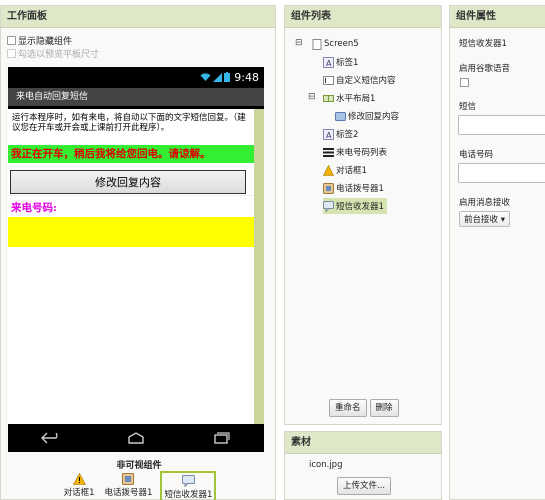 The height and width of the screenshot is (500, 545). What do you see at coordinates (316, 44) in the screenshot?
I see `screen-icon` at bounding box center [316, 44].